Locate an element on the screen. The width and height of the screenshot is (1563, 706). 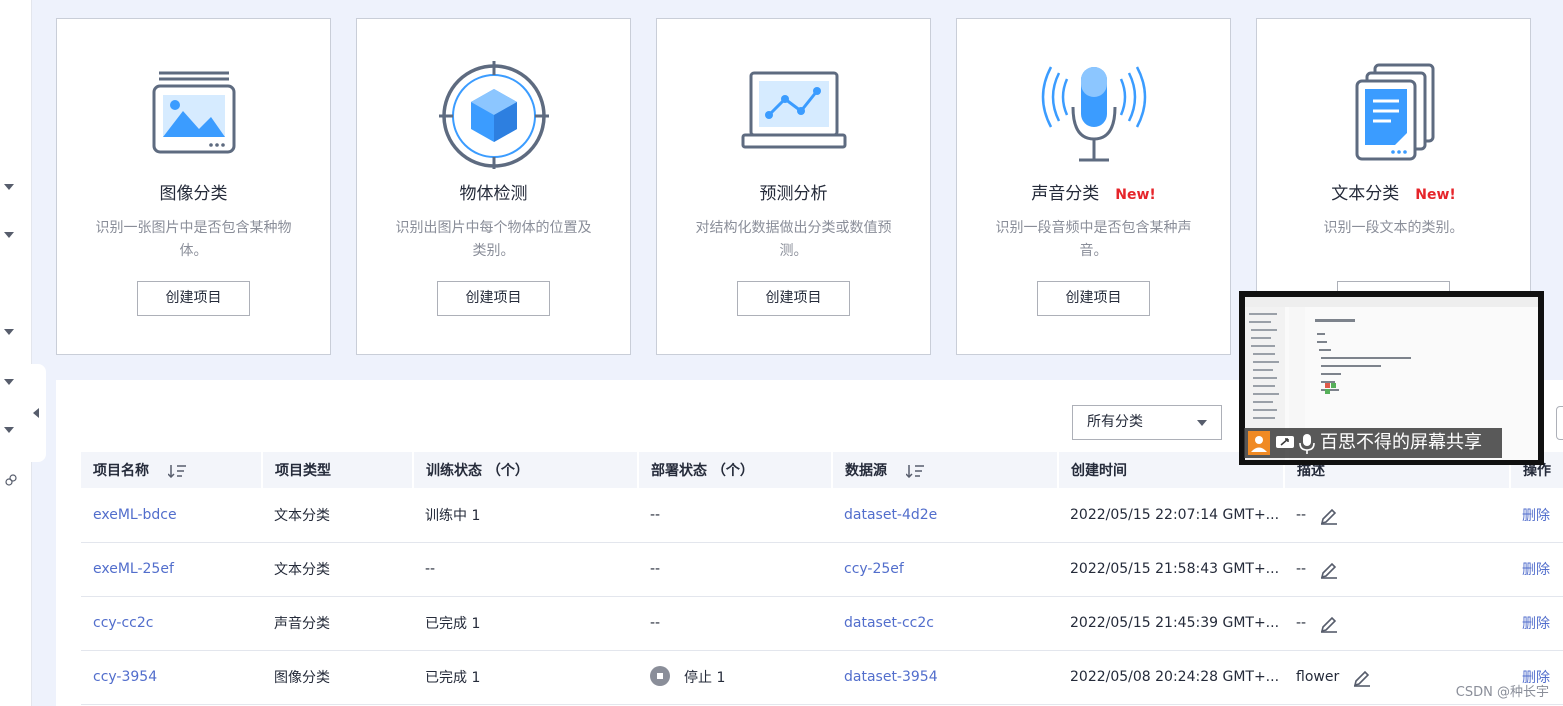
col-header-deploy-status: 部署状态 （个） is located at coordinates (735, 470).